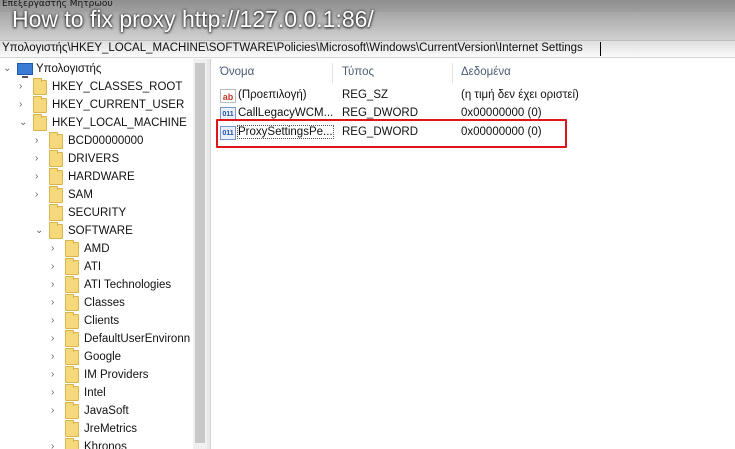 Image resolution: width=735 pixels, height=449 pixels. What do you see at coordinates (119, 123) in the screenshot?
I see `tree-node-label: HKEY_LOCAL_MACHINE` at bounding box center [119, 123].